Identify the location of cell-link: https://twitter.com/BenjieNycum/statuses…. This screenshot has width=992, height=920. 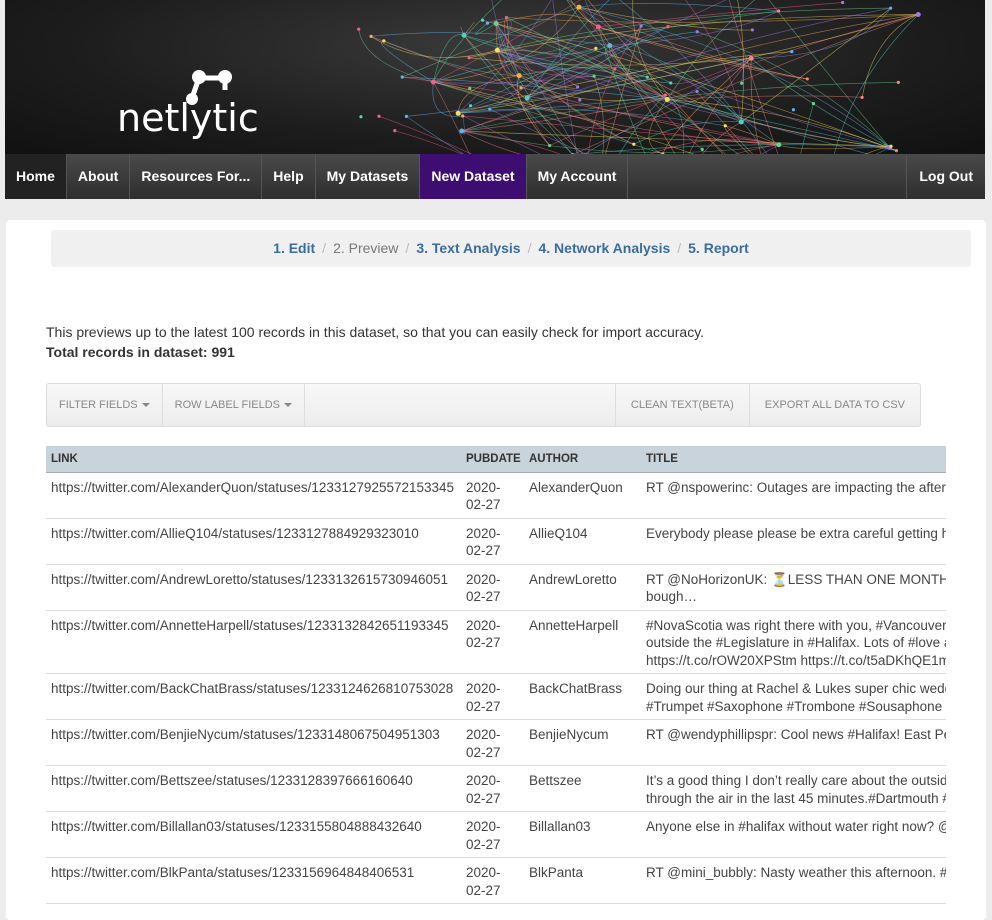
(253, 742).